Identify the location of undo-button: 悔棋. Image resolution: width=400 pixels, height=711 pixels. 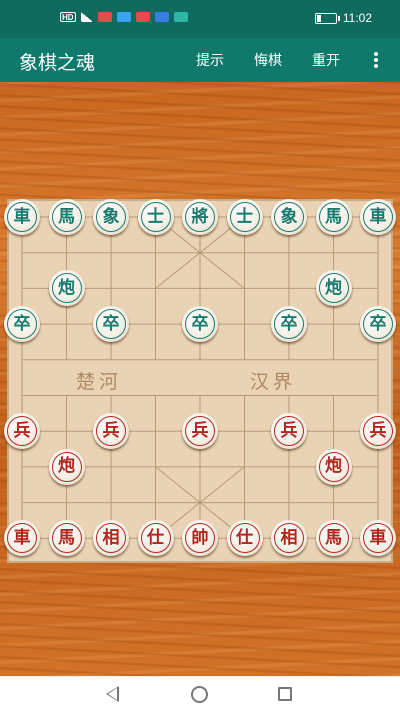
(268, 60).